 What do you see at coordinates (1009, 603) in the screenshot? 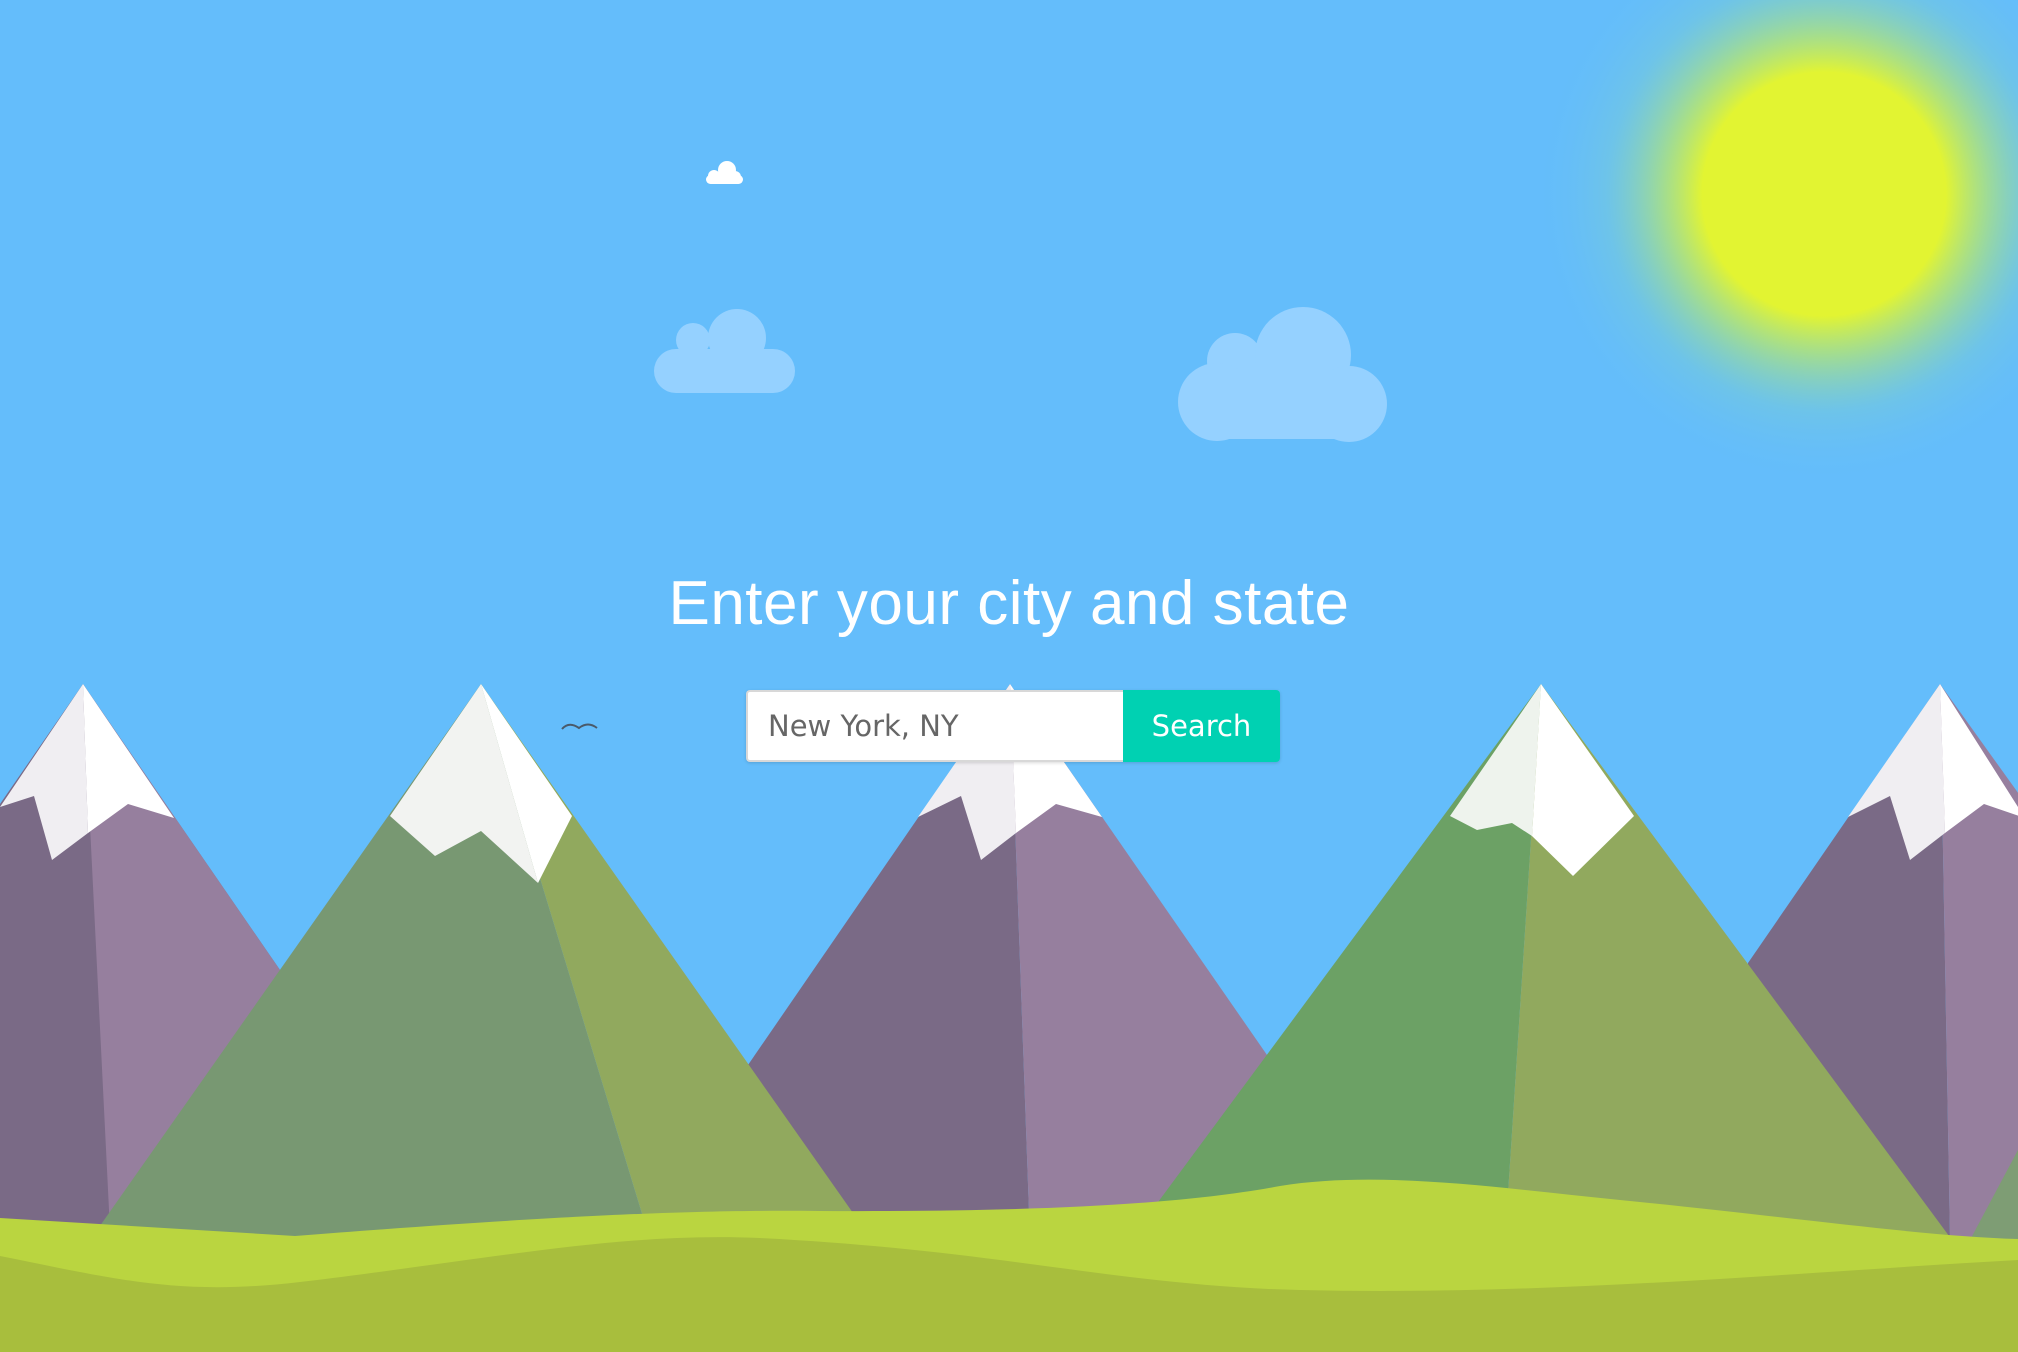
I see `page-title: Enter your city and state` at bounding box center [1009, 603].